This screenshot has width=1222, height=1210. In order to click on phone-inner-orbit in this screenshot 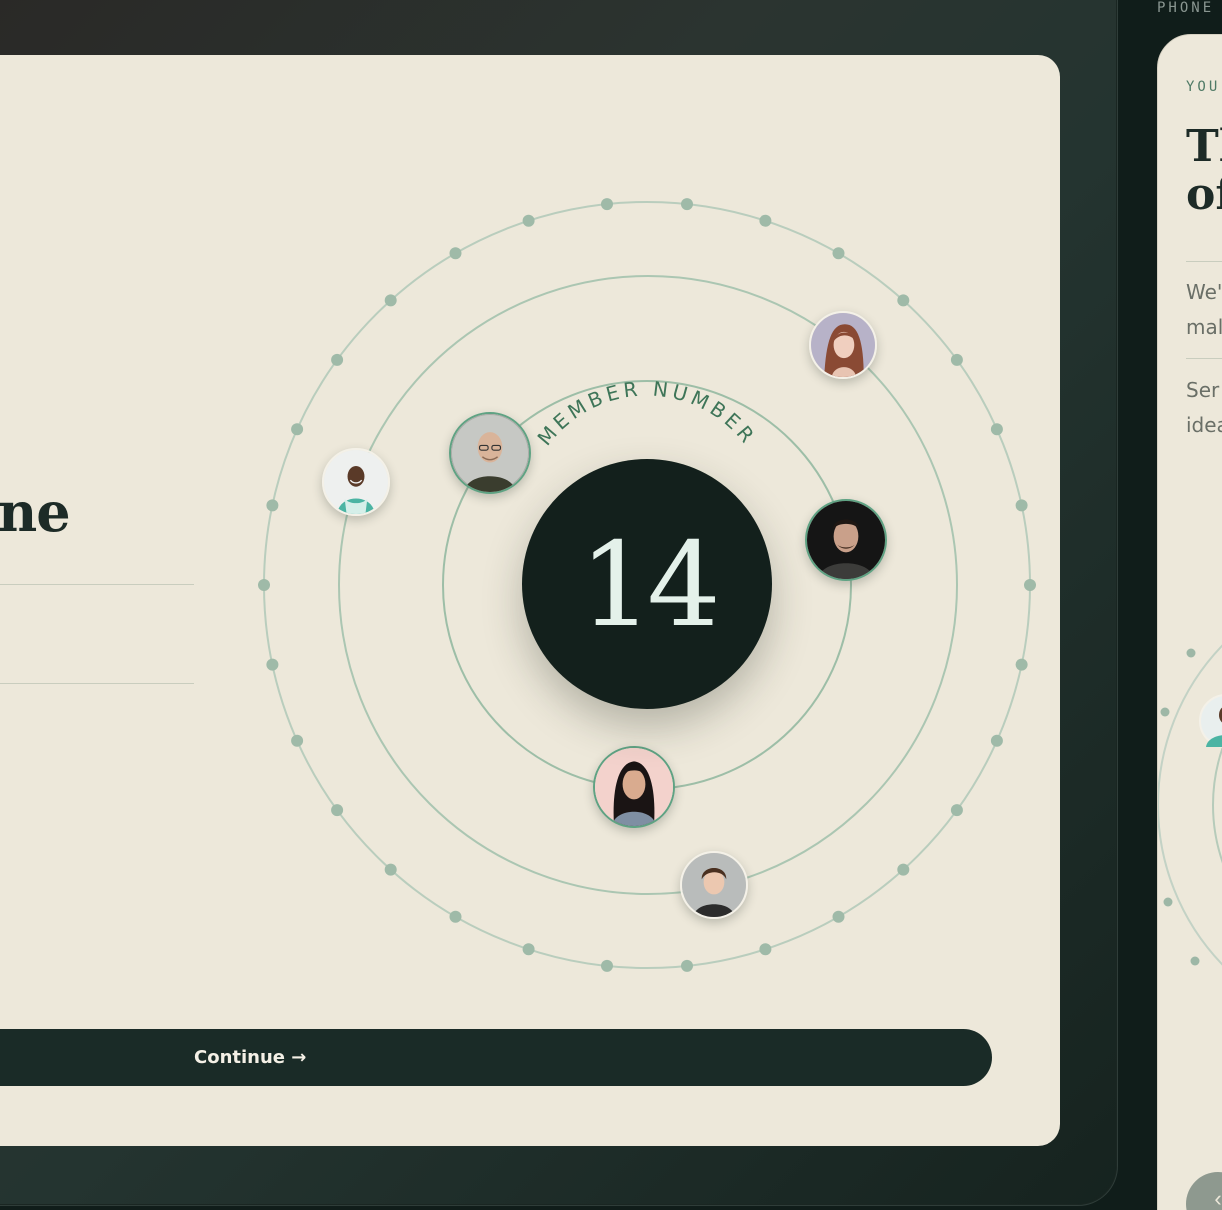, I will do `click(1217, 805)`.